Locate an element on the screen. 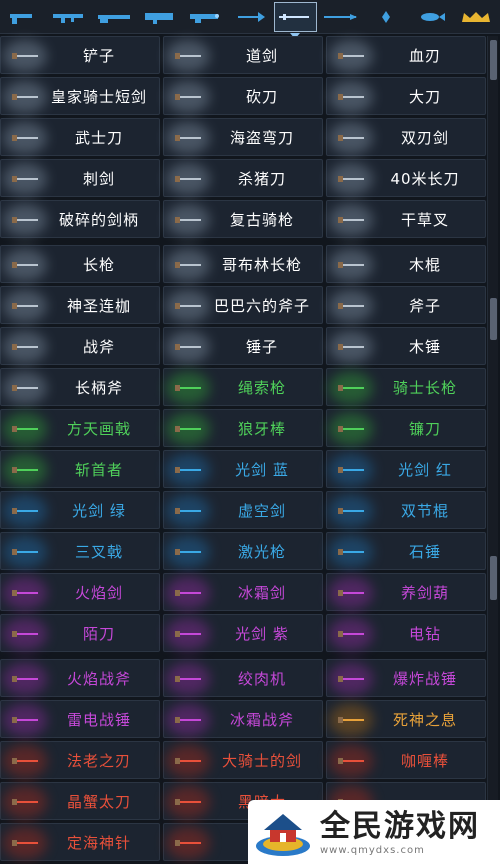 This screenshot has height=864, width=500. tab-shotgun is located at coordinates (114, 17).